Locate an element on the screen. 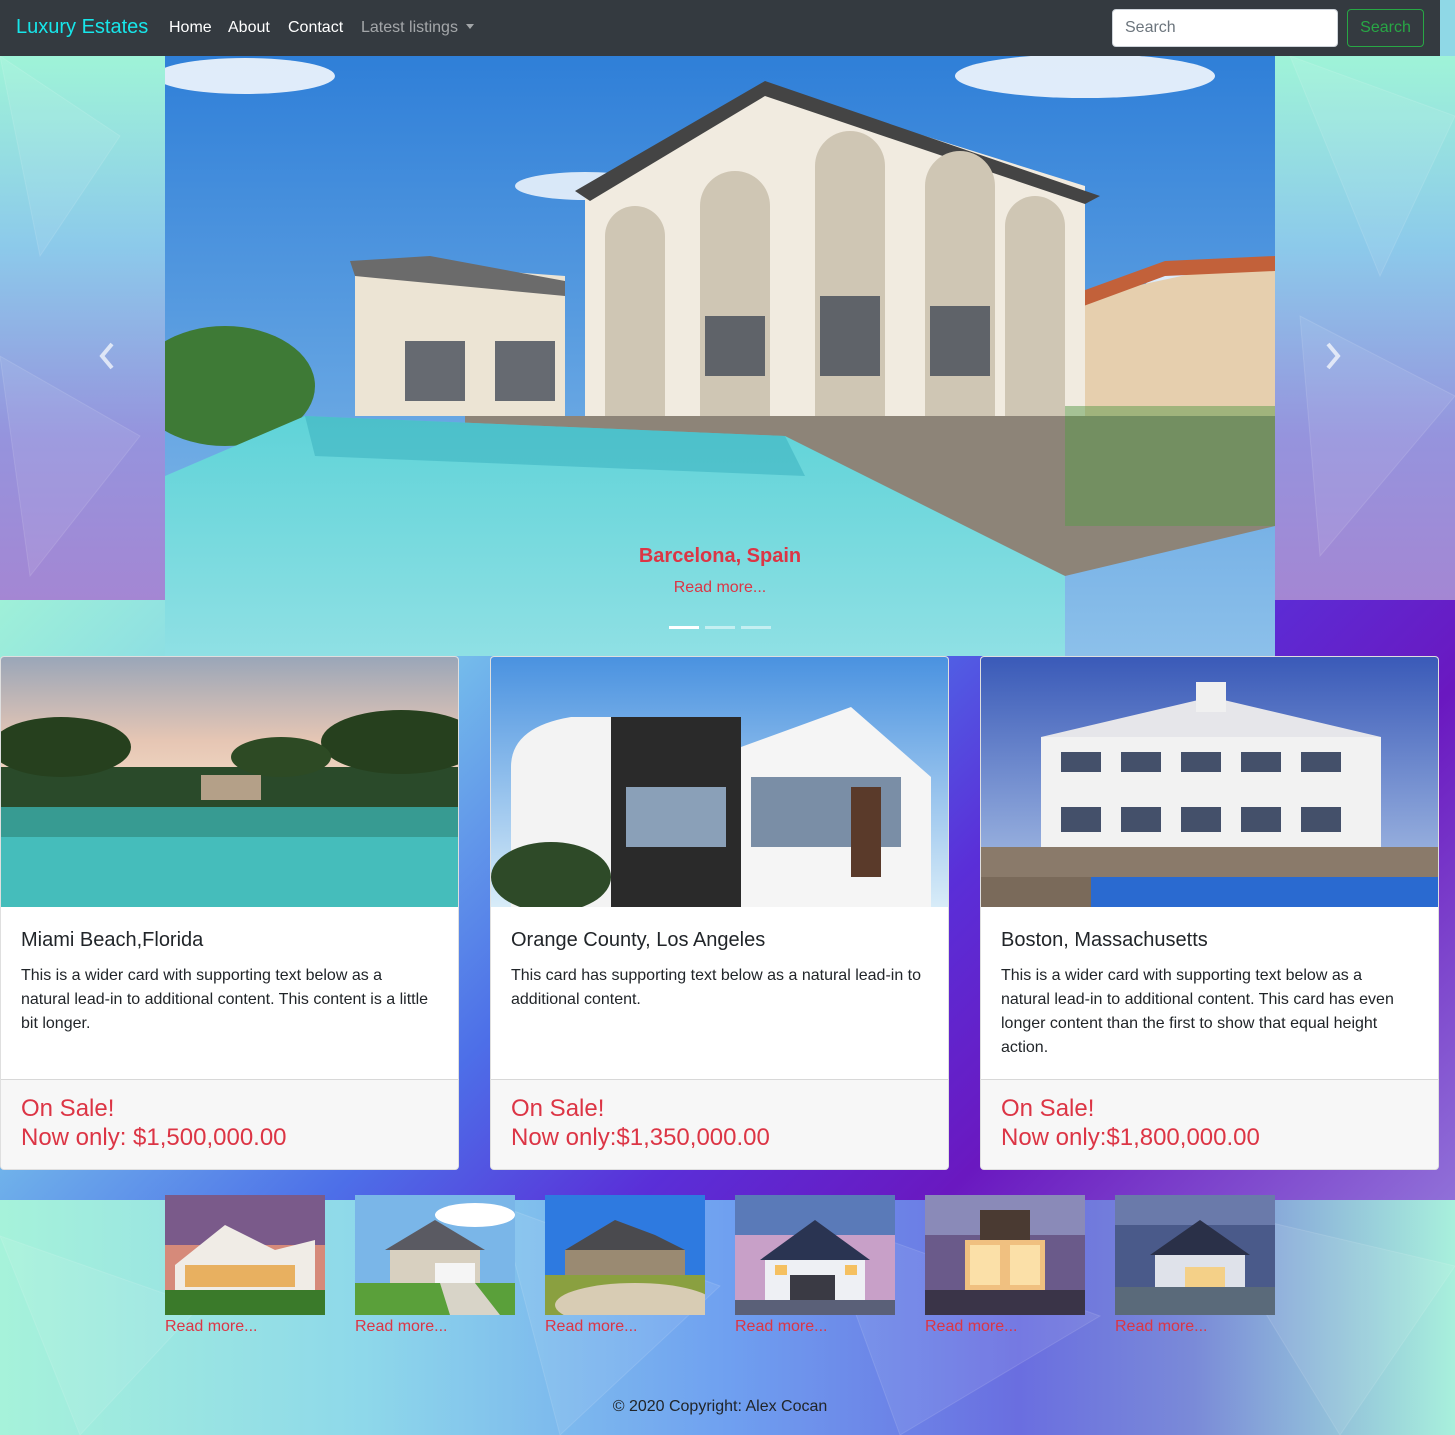  nav-contact: Contact is located at coordinates (315, 28).